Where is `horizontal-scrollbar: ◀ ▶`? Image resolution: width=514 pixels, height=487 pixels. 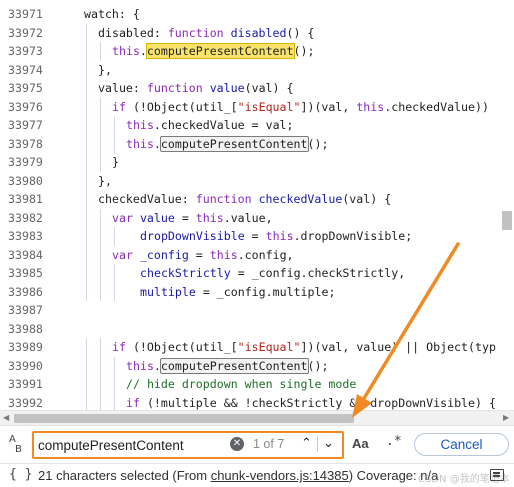
horizontal-scrollbar: ◀ ▶ is located at coordinates (257, 417).